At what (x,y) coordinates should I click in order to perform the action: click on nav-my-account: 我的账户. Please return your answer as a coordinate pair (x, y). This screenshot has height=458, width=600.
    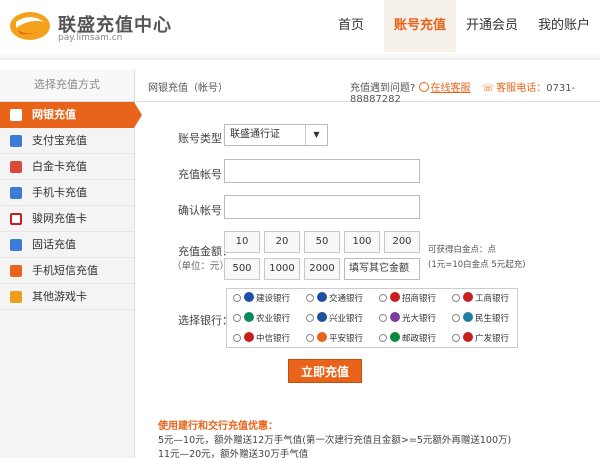
    Looking at the image, I should click on (564, 26).